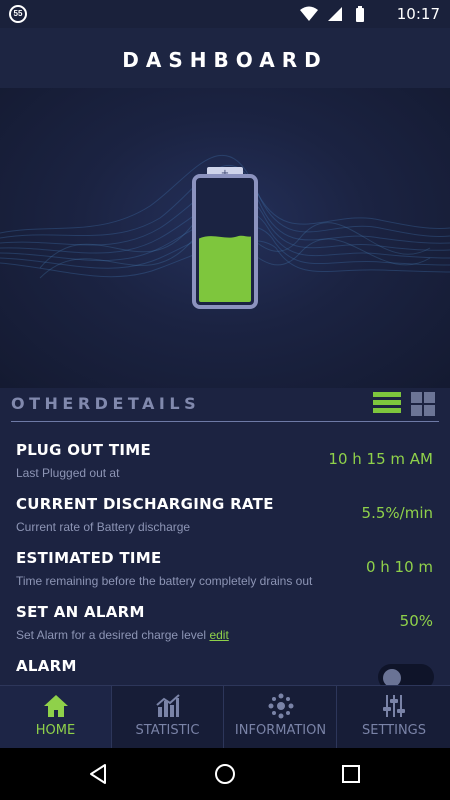  I want to click on bottom-tab-bar: HOME STATISTIC INFORMATION SETTINGS, so click(225, 717).